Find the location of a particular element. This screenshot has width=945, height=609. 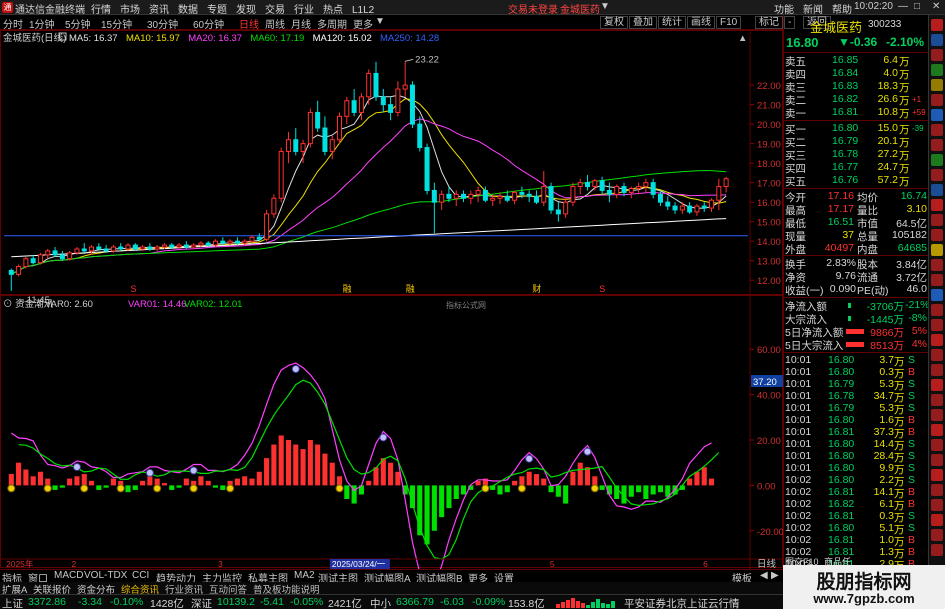

level-price: 16.76 is located at coordinates (845, 180).